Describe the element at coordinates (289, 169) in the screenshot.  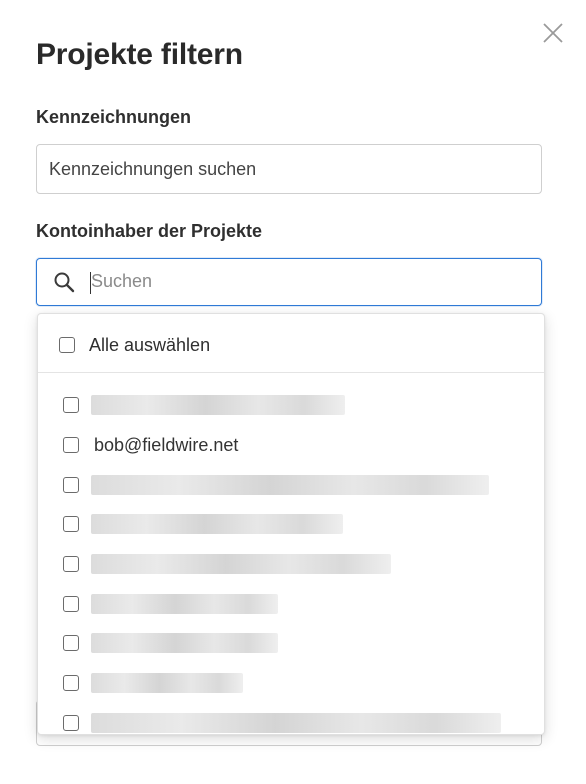
I see `tags-search-input: Kennzeichnungen suchen` at that location.